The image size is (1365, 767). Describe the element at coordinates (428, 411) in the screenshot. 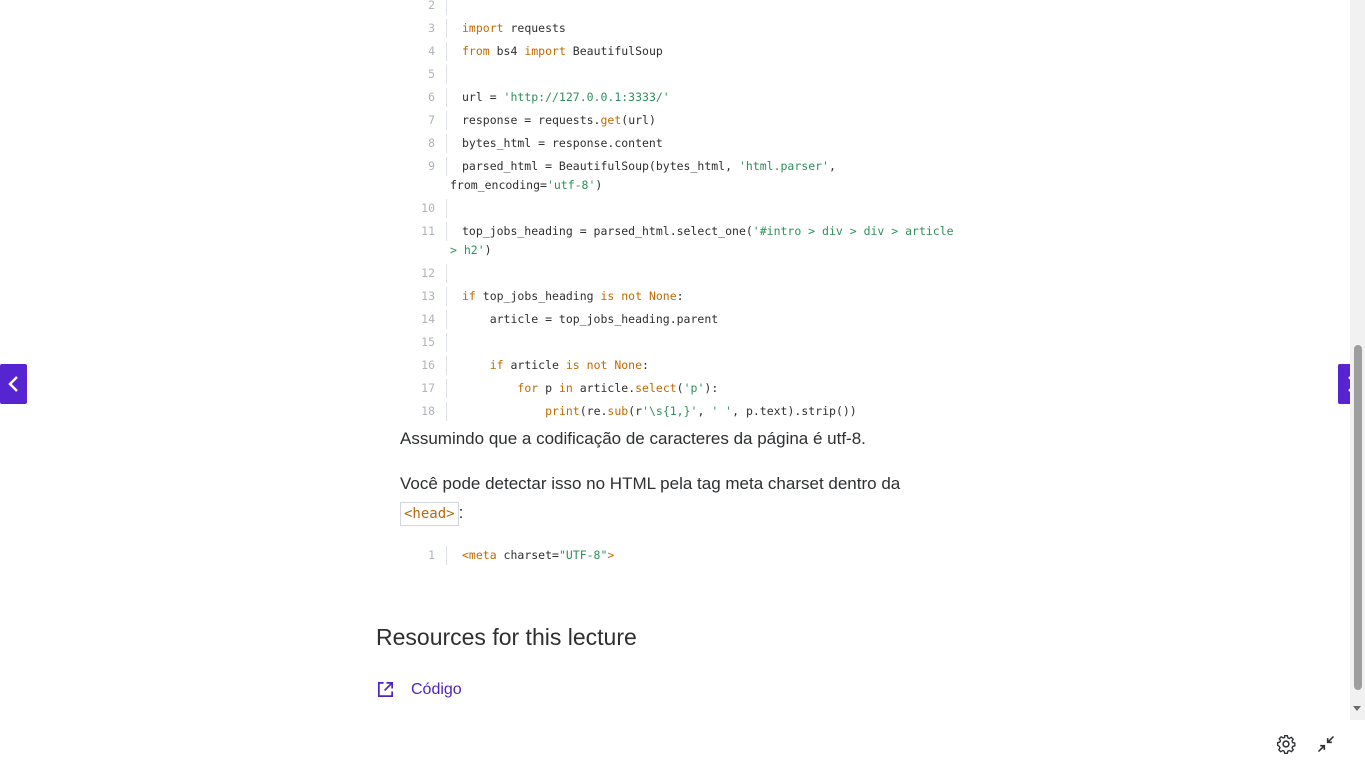

I see `line-number: 18` at that location.